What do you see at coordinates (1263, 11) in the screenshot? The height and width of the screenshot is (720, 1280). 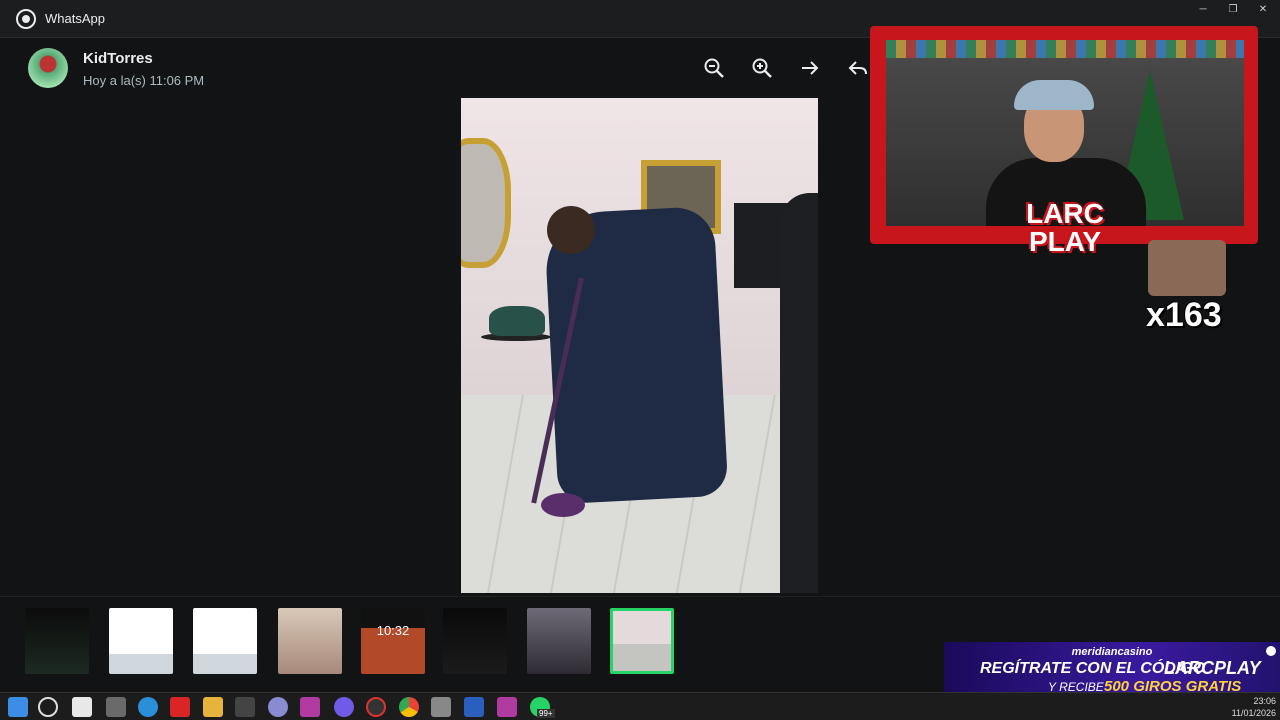 I see `close-button: ✕` at bounding box center [1263, 11].